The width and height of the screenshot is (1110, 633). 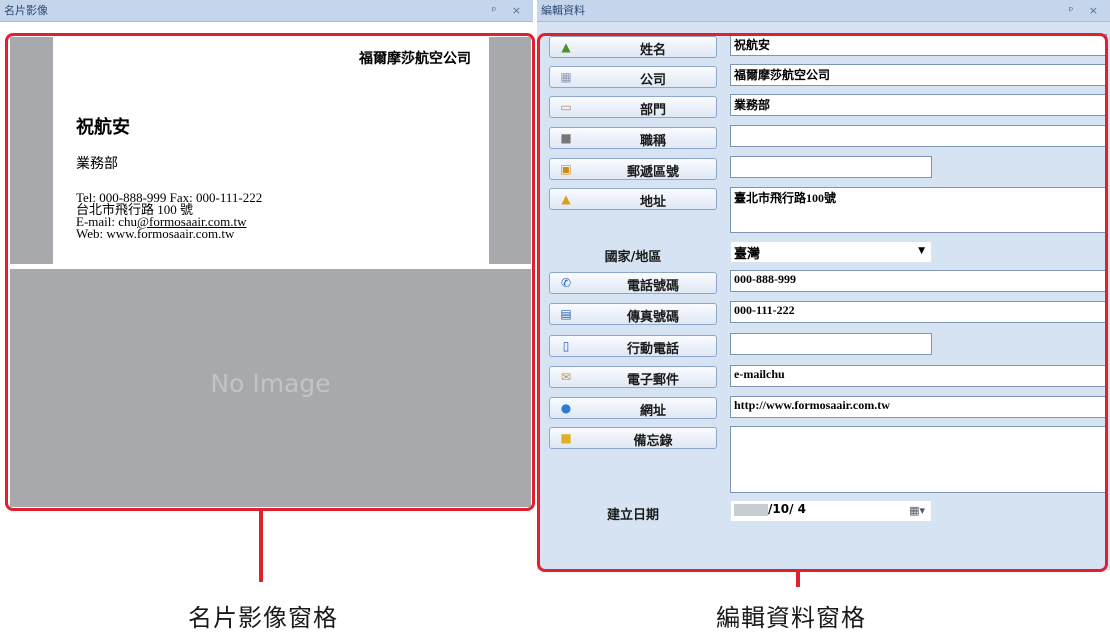 What do you see at coordinates (97, 164) in the screenshot?
I see `card-department: 業務部` at bounding box center [97, 164].